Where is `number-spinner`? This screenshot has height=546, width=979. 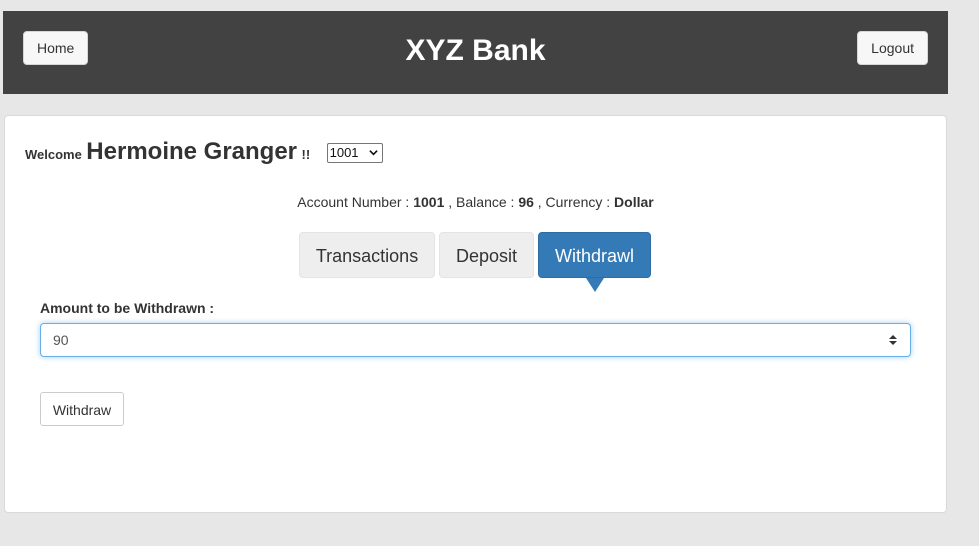 number-spinner is located at coordinates (893, 340).